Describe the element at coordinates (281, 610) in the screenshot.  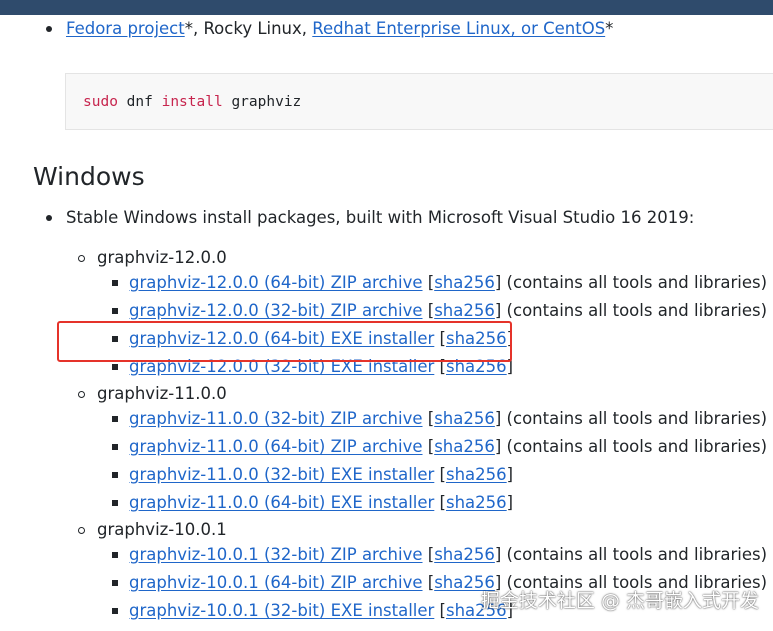
I see `download-link-10-0-1-32-exe: graphviz-10.0.1 (32-bit) EXE installer` at that location.